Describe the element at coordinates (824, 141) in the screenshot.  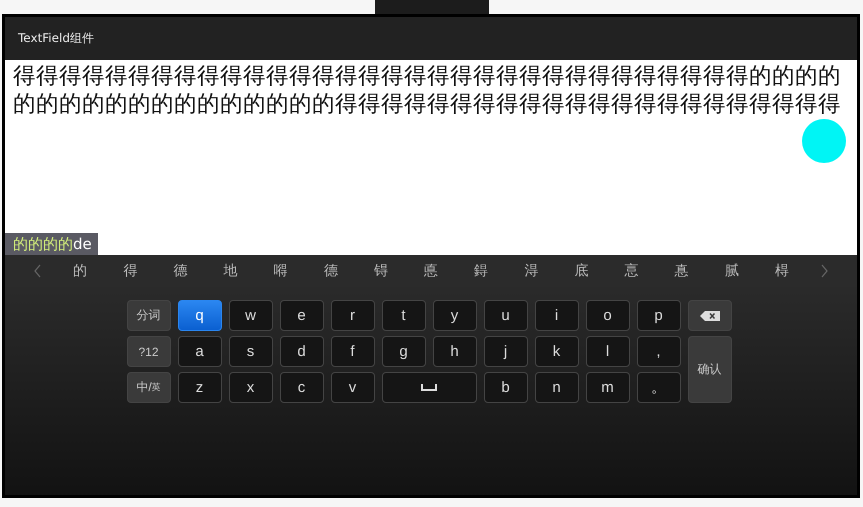
I see `cursor-handle` at that location.